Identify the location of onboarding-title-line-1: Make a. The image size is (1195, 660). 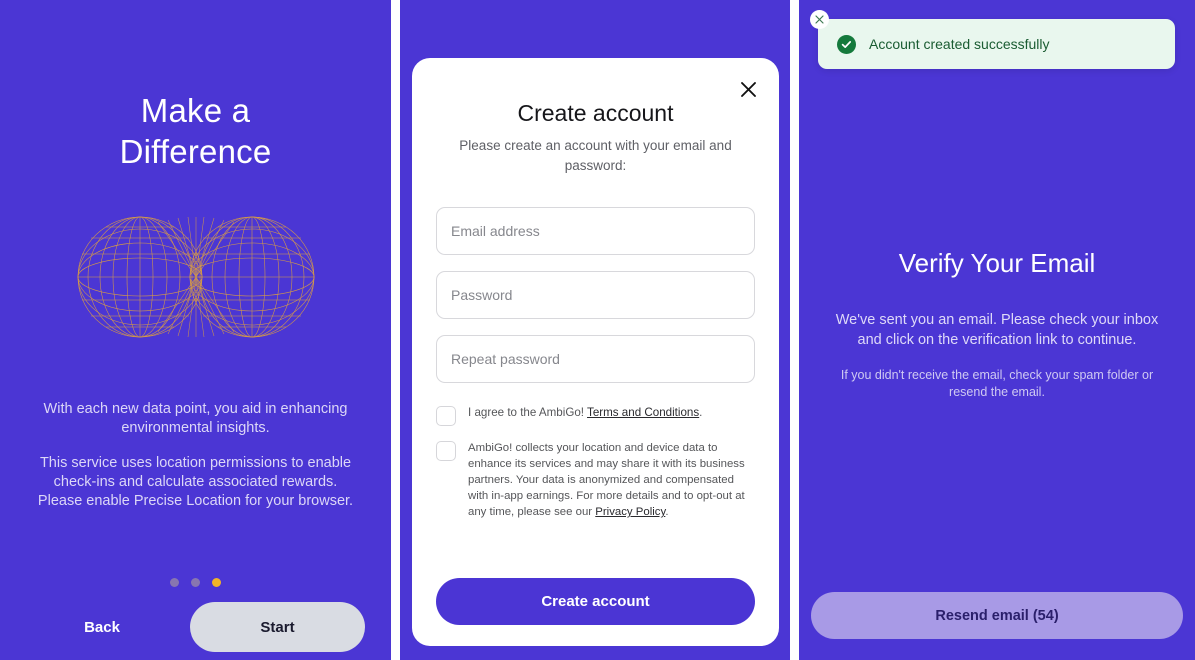
(195, 110).